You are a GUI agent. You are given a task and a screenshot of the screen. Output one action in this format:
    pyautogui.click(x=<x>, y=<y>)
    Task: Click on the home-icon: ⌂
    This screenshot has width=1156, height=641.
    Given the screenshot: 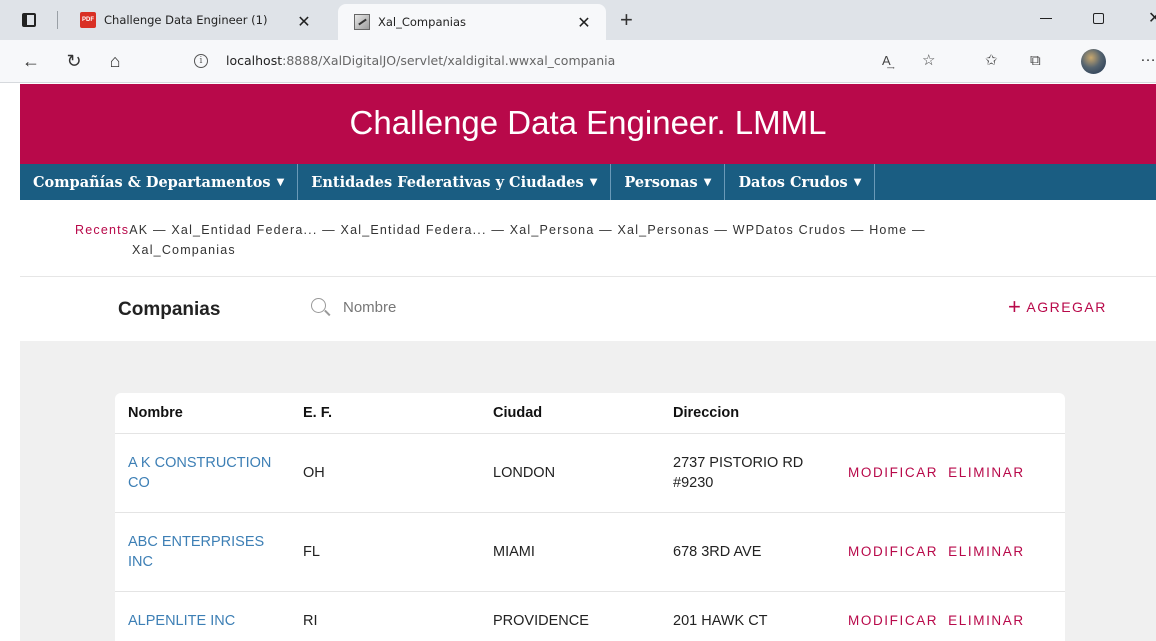 What is the action you would take?
    pyautogui.click(x=115, y=61)
    